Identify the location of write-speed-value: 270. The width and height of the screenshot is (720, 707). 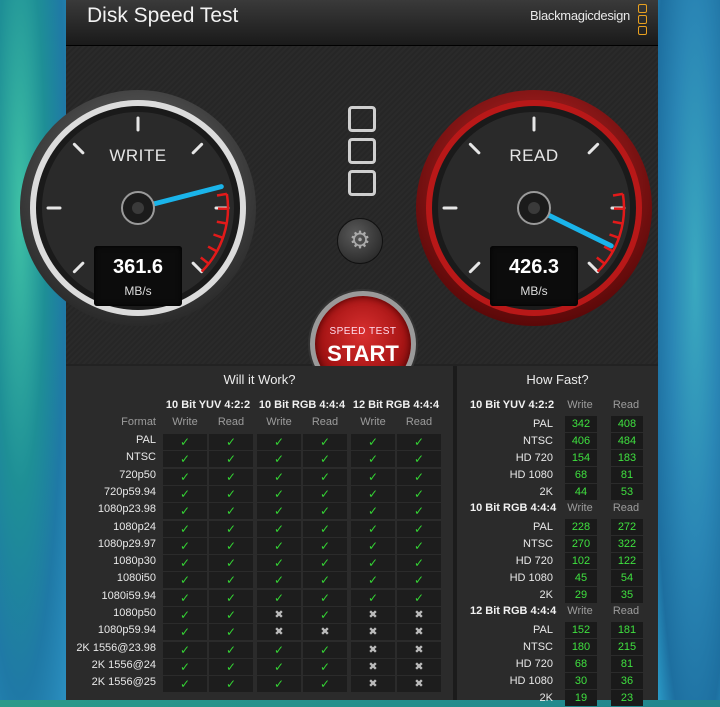
(581, 544).